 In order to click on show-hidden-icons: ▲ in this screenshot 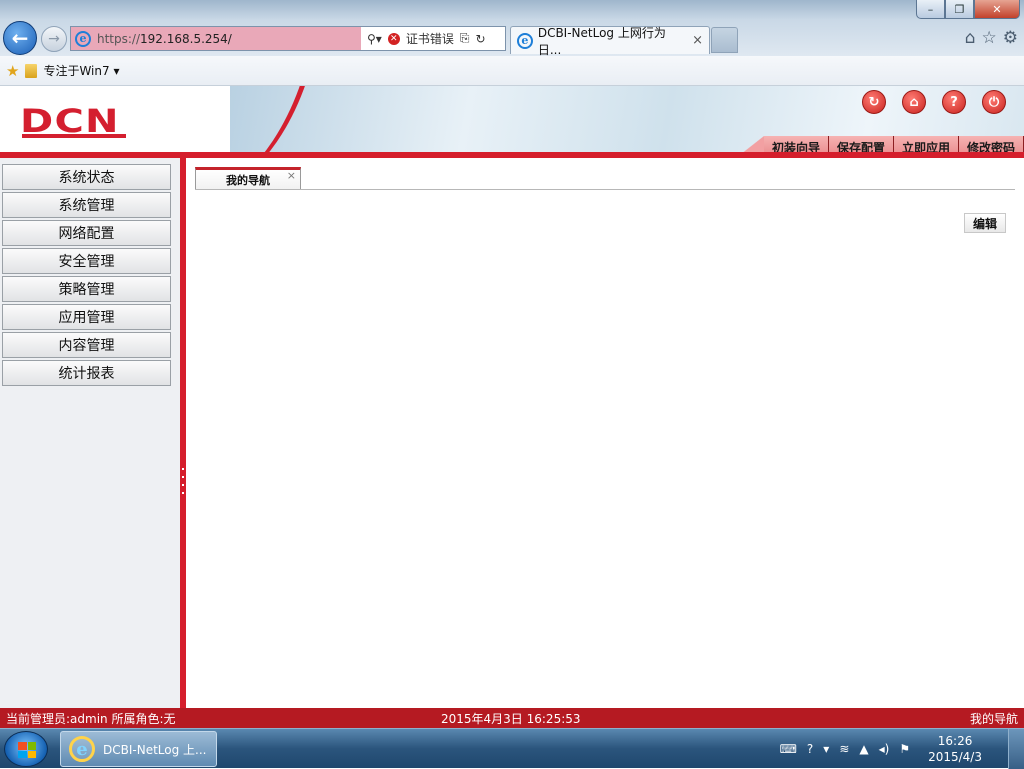, I will do `click(863, 749)`.